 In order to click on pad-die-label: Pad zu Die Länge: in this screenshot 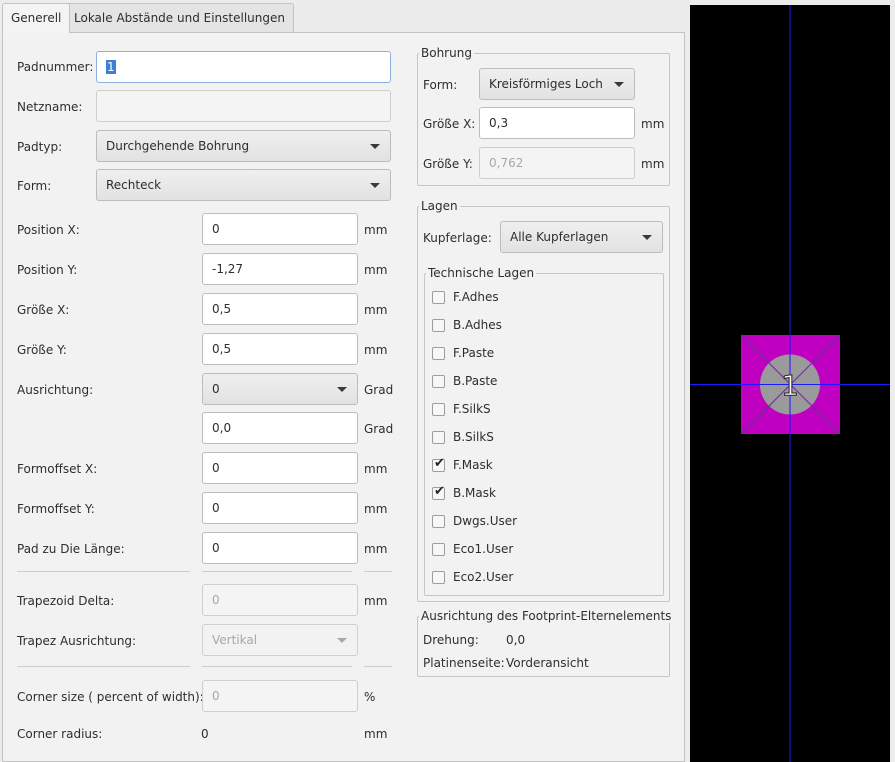, I will do `click(71, 549)`.